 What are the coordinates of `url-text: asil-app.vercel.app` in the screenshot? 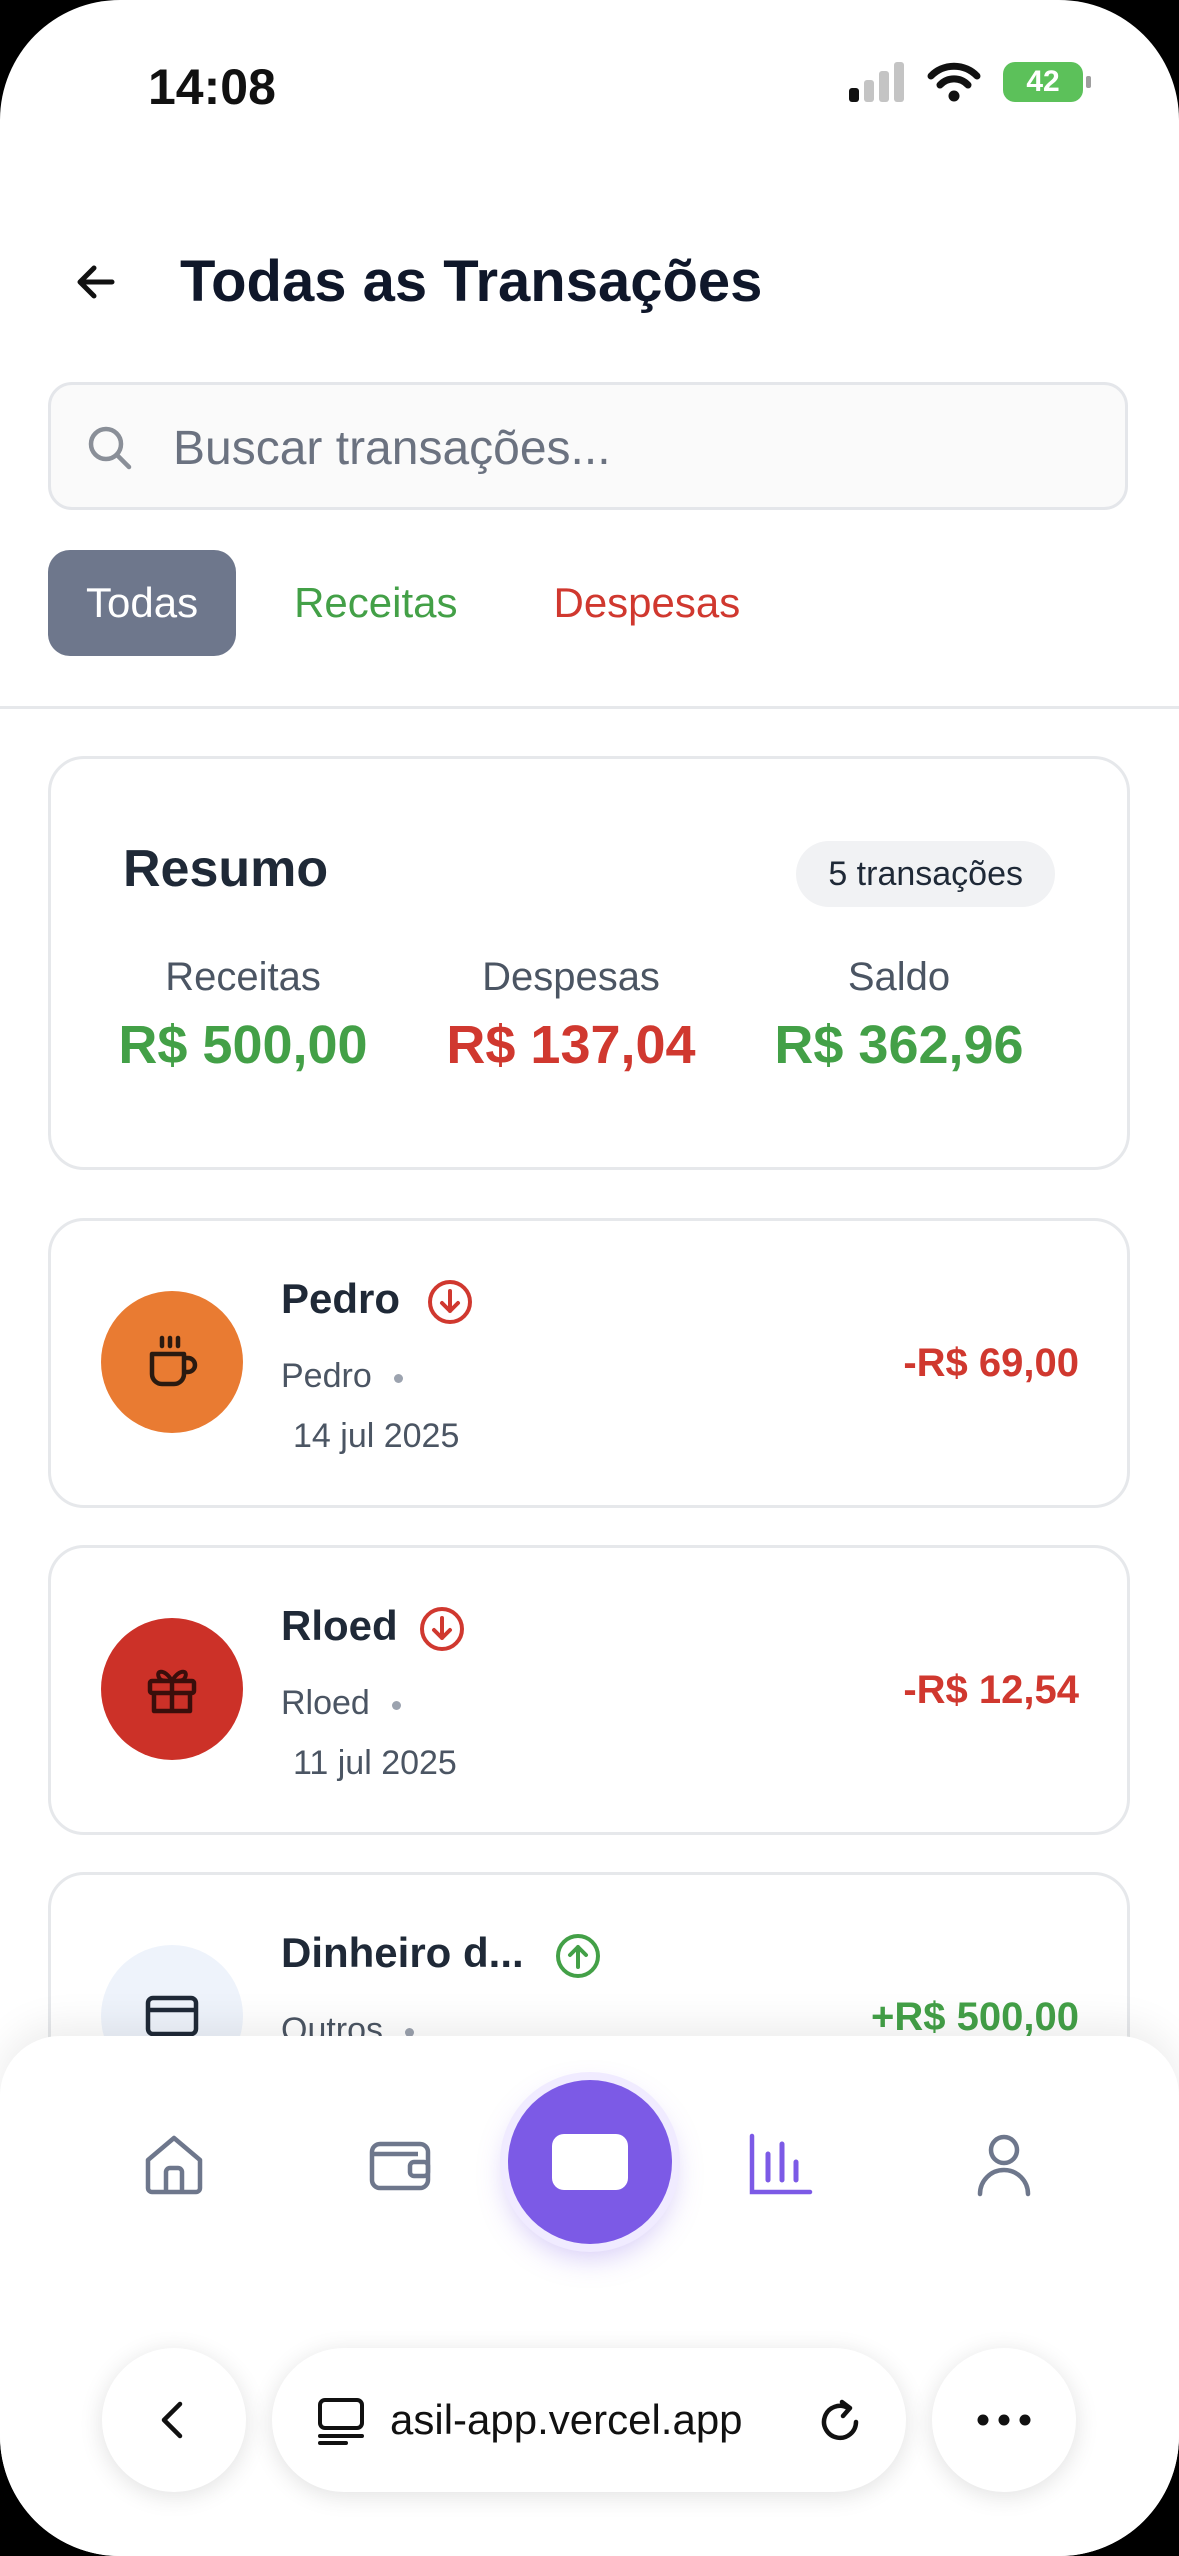 It's located at (566, 2419).